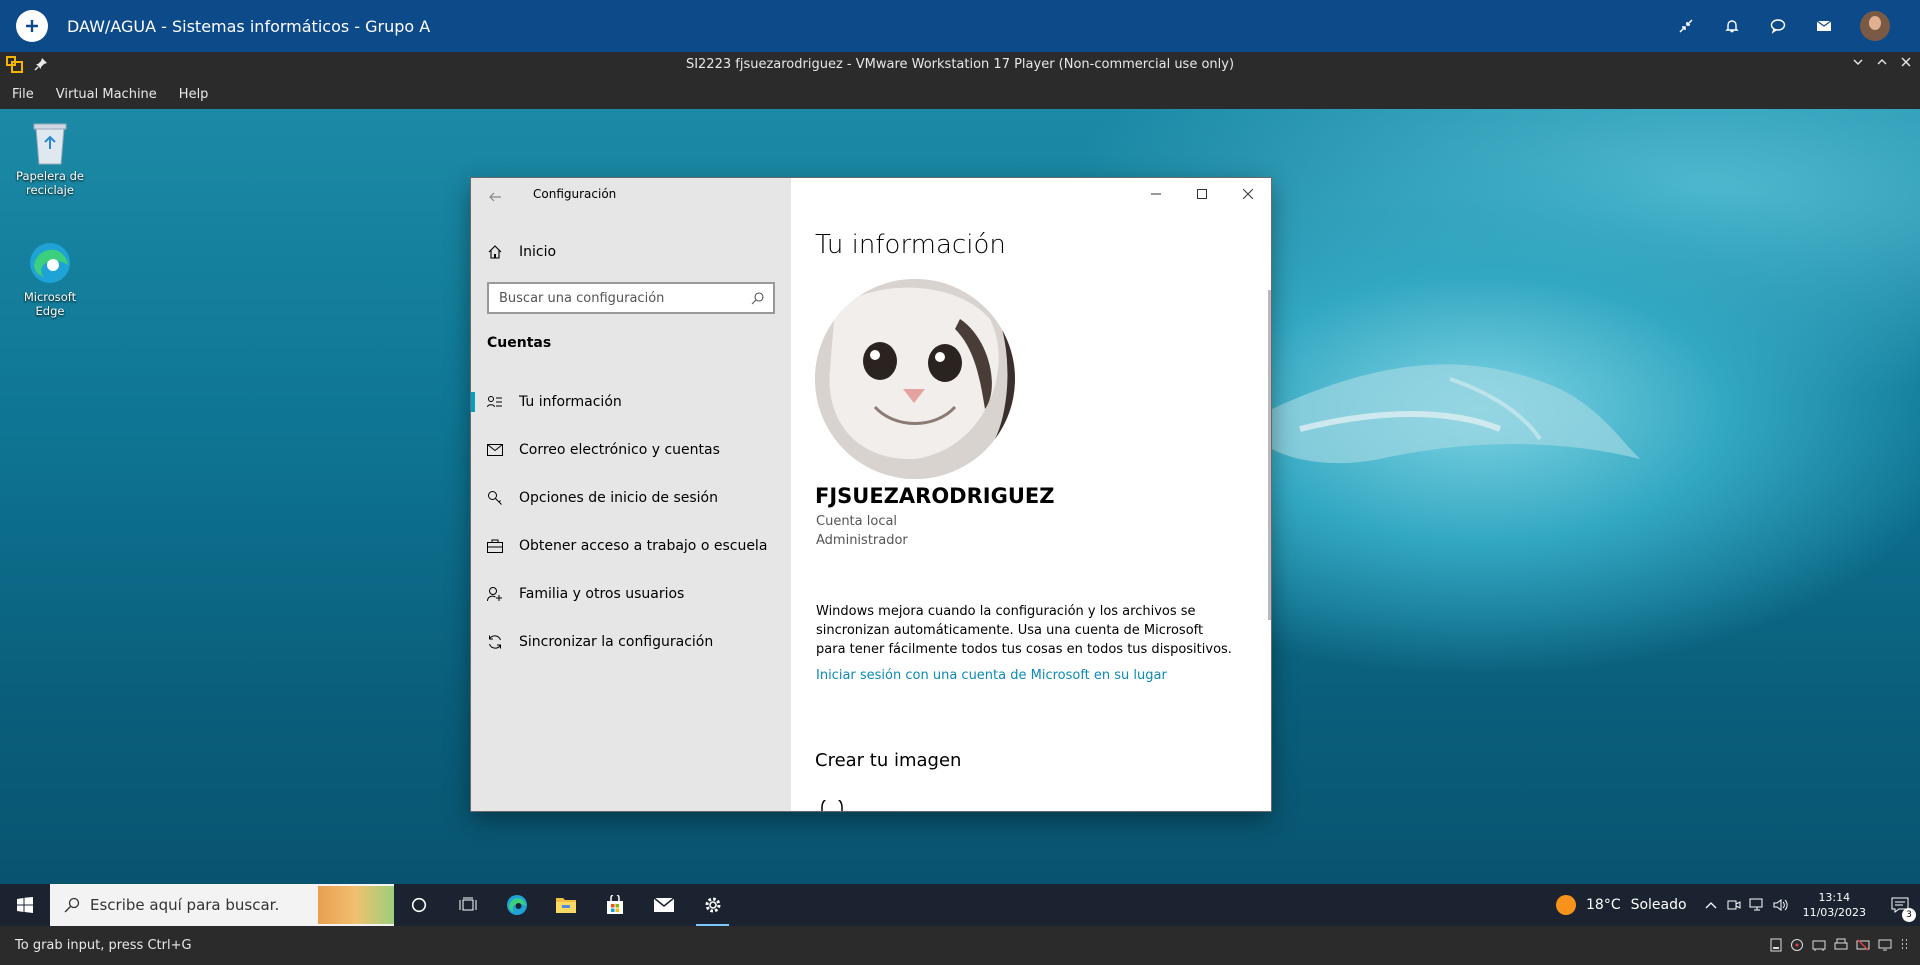  I want to click on collapse-icon, so click(1686, 26).